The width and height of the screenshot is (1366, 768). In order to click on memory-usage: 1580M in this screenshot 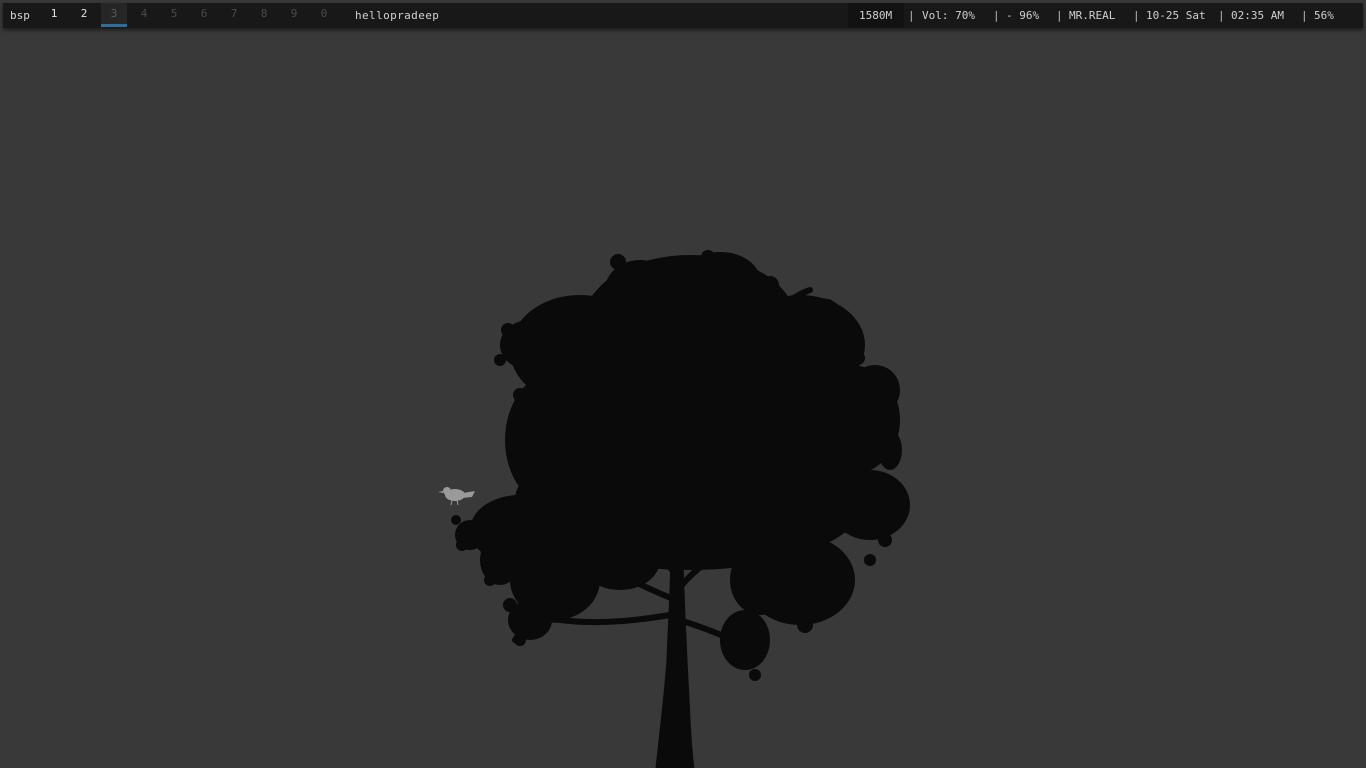, I will do `click(876, 15)`.